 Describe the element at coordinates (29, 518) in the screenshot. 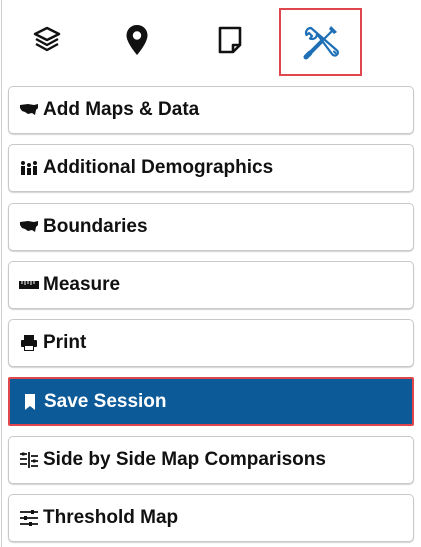

I see `sliders-icon` at that location.